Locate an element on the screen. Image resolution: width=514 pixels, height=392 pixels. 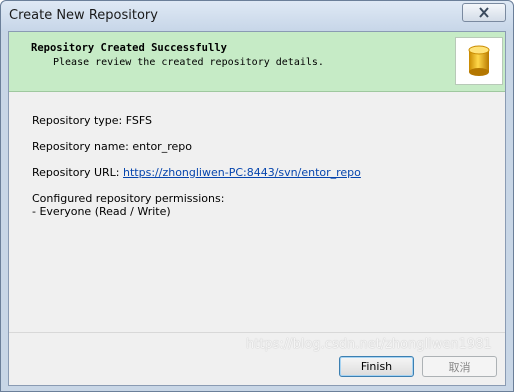
close-button is located at coordinates (484, 12).